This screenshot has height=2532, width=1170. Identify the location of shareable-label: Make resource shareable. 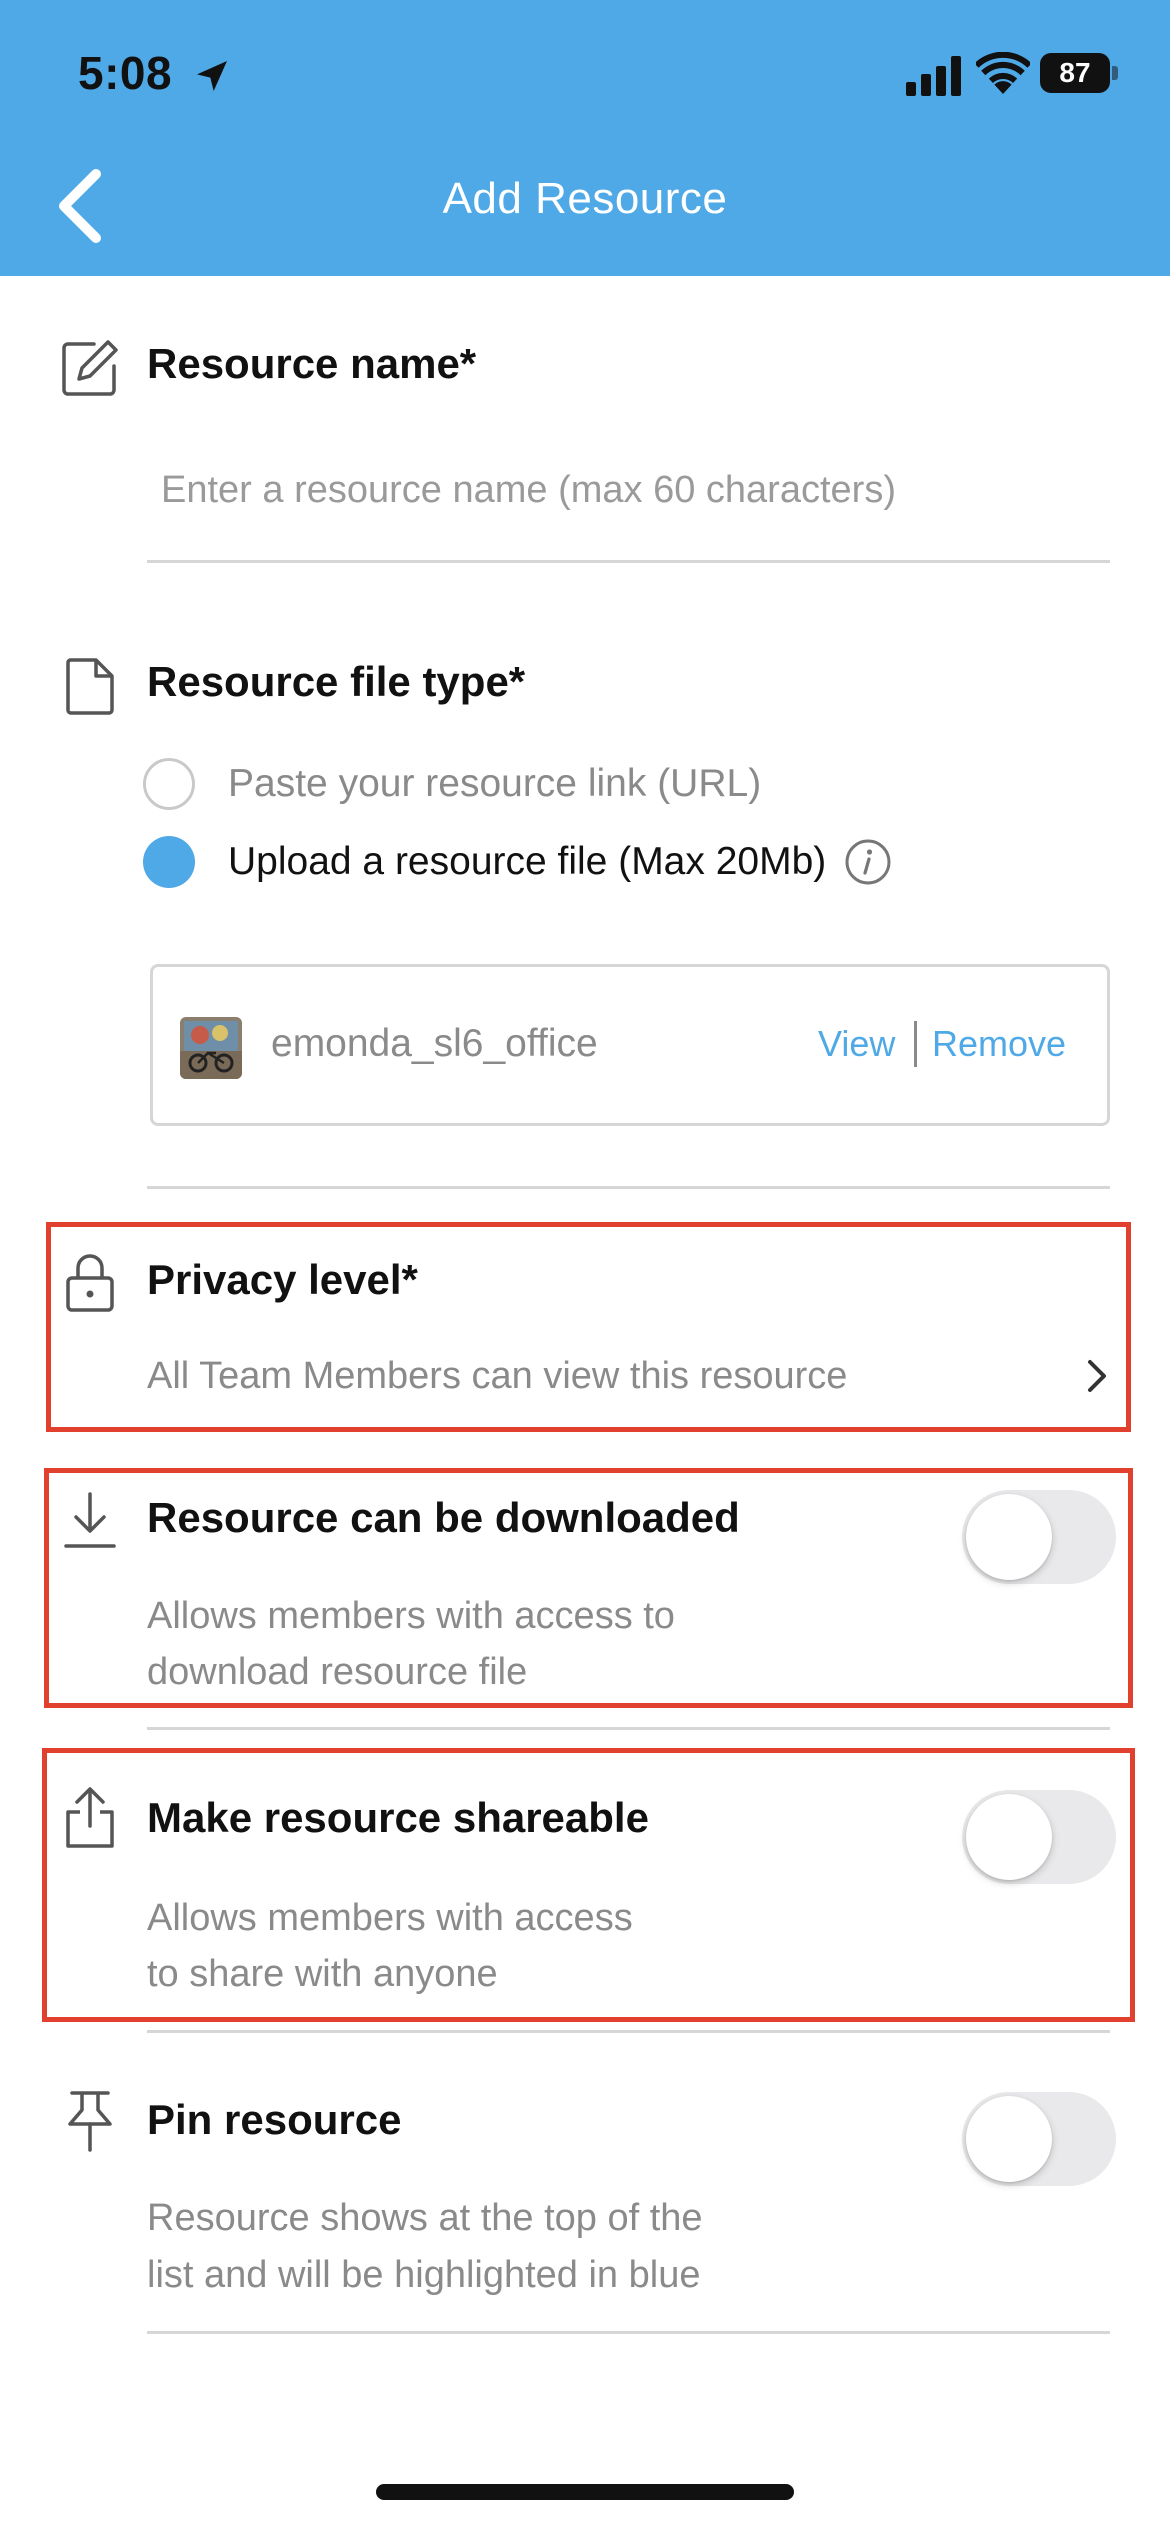
(398, 1817).